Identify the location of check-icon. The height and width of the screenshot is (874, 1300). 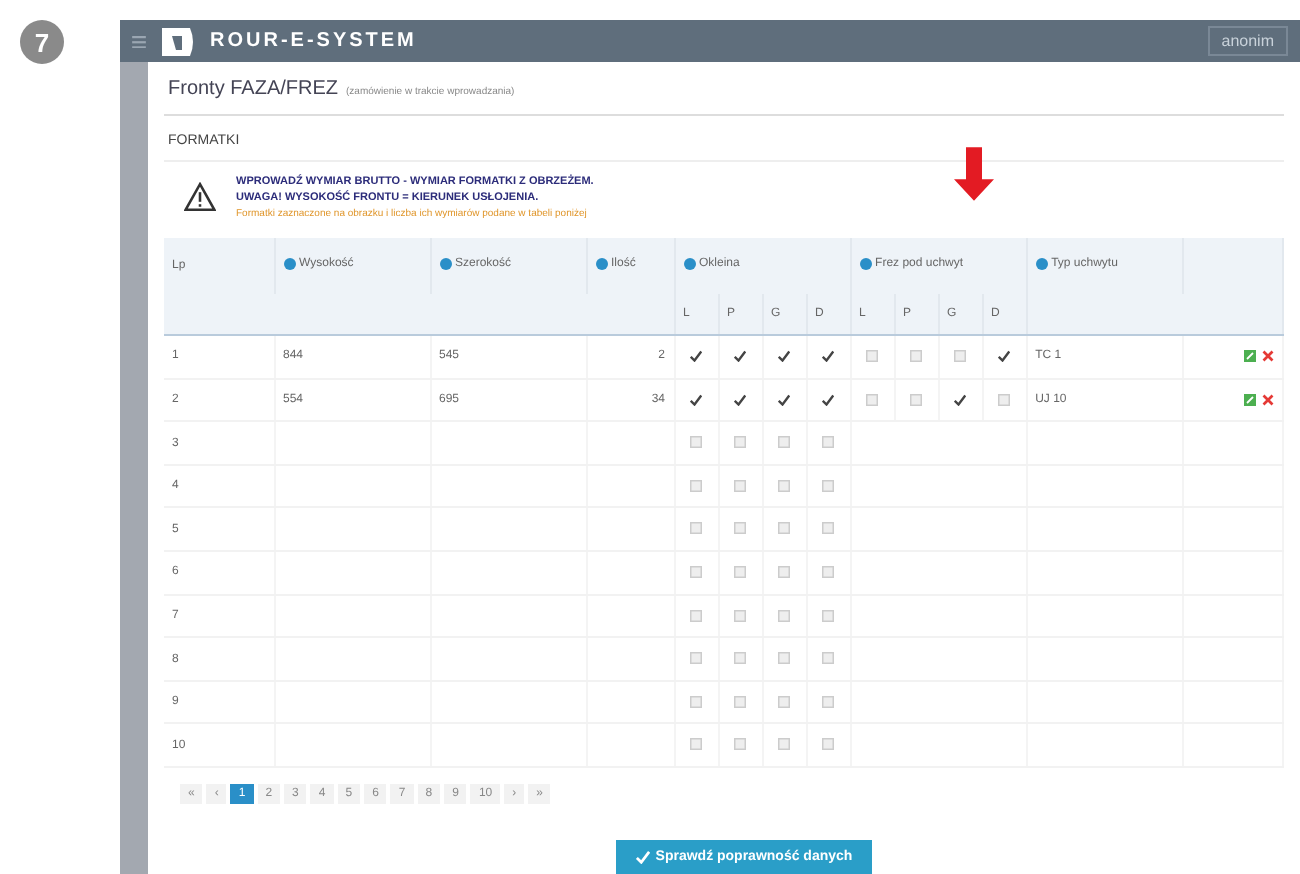
(642, 857).